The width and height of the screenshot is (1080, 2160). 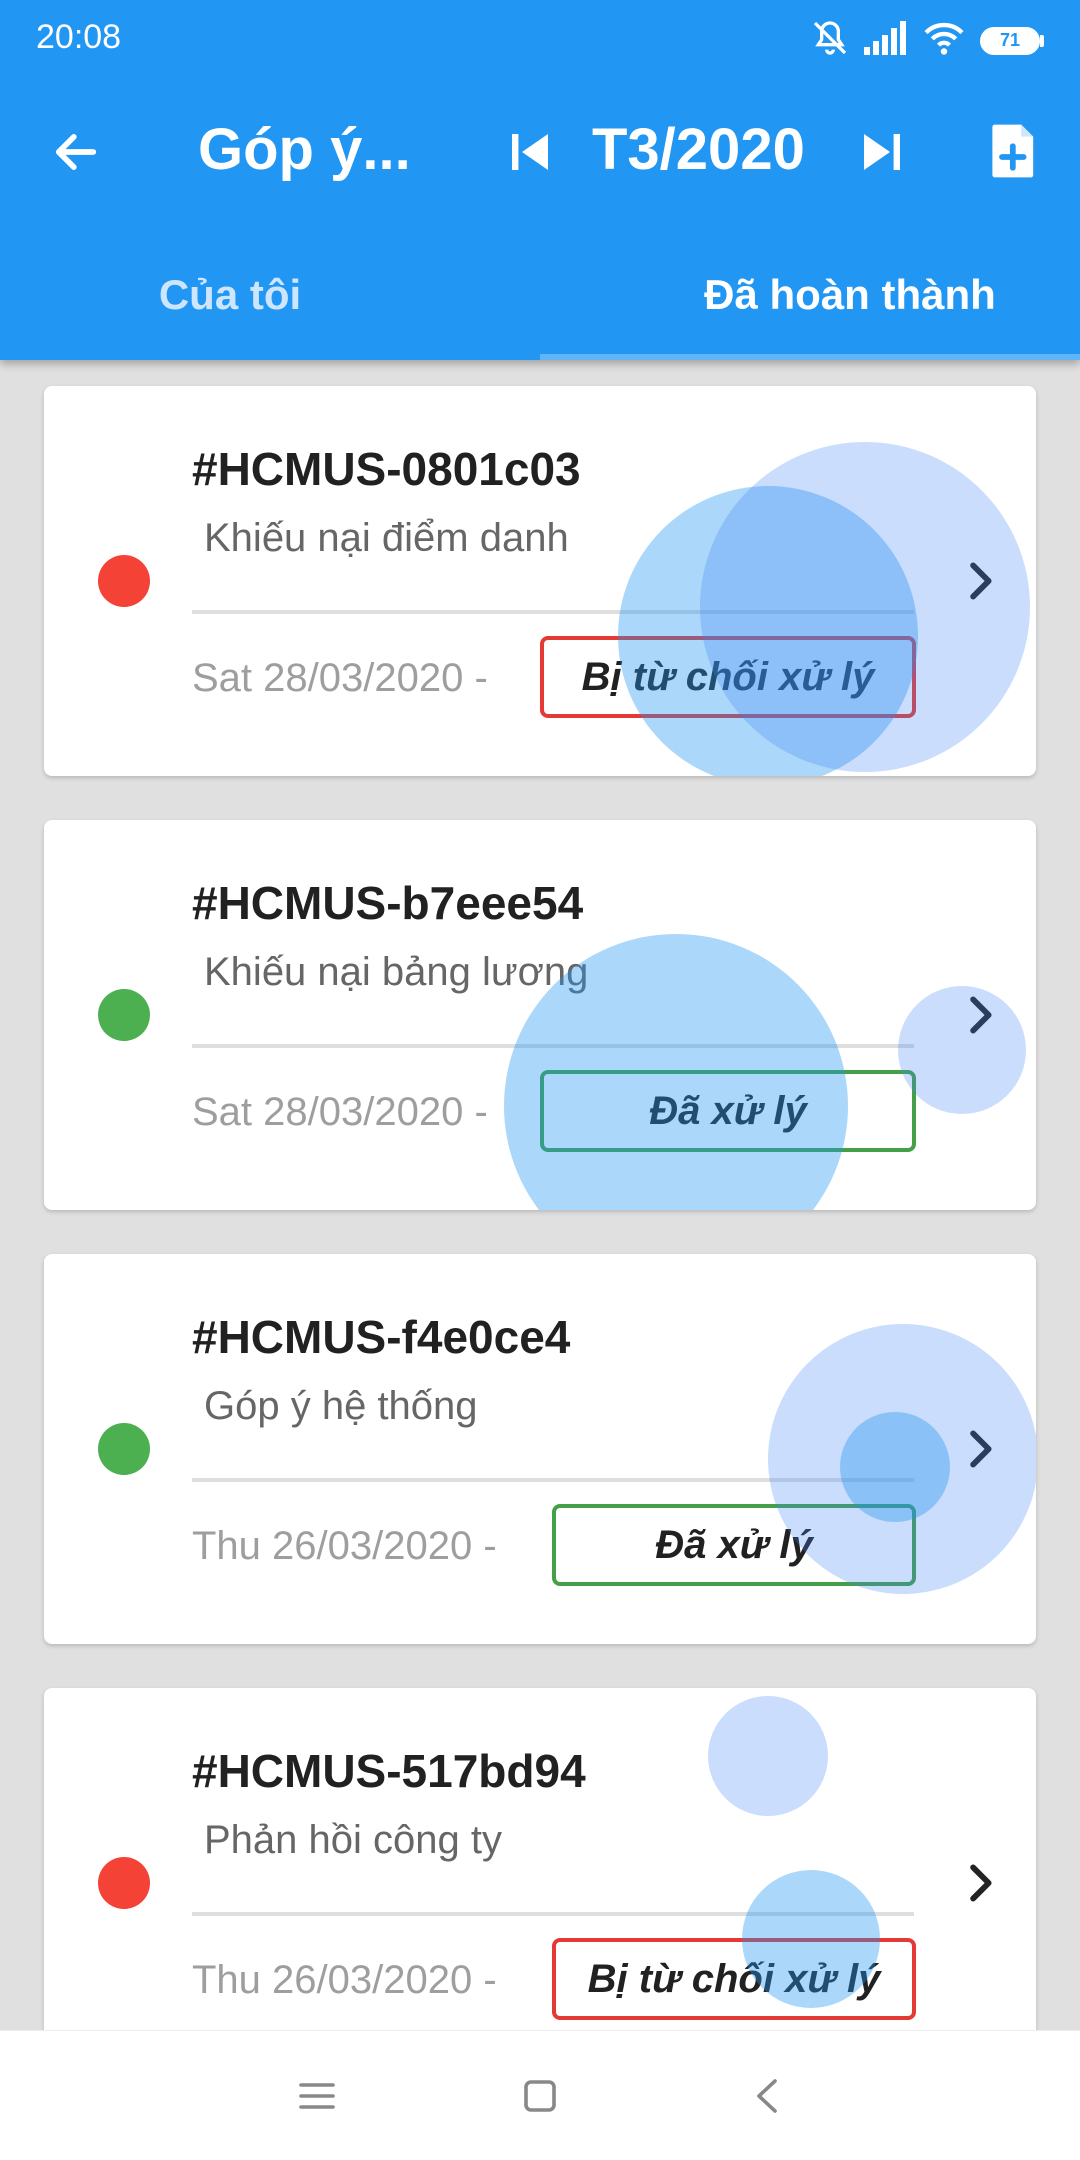 I want to click on home-icon, so click(x=540, y=2096).